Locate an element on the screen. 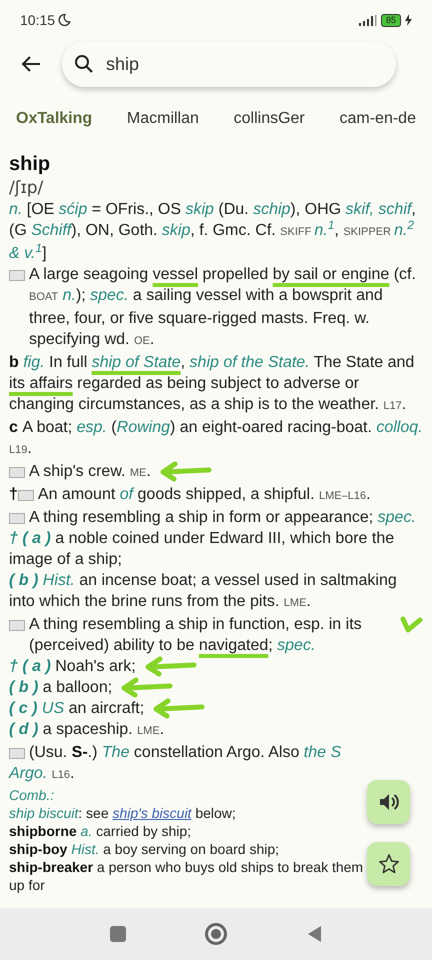 This screenshot has height=960, width=432. search-field: ship is located at coordinates (229, 64).